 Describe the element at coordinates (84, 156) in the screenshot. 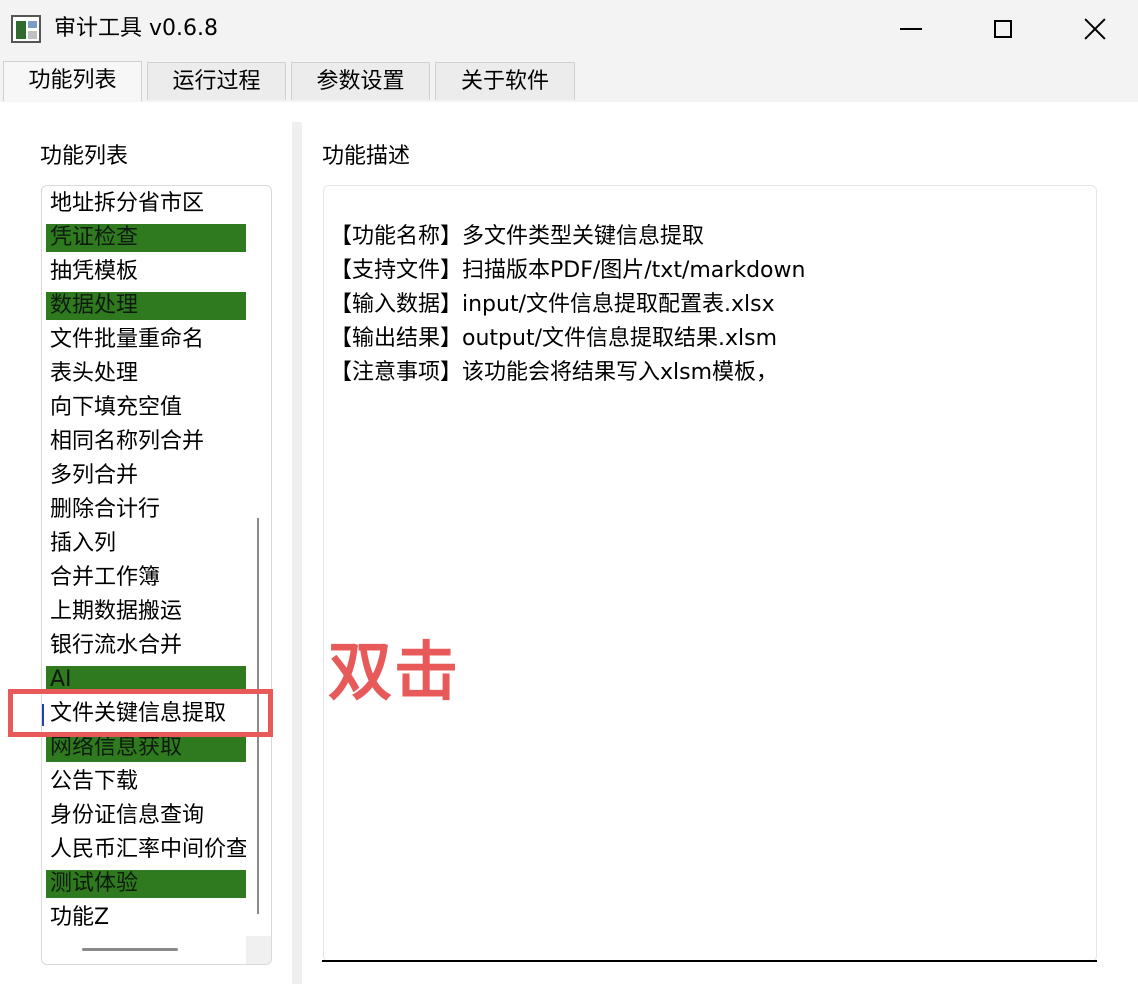

I see `function-list-label: 功能列表` at that location.